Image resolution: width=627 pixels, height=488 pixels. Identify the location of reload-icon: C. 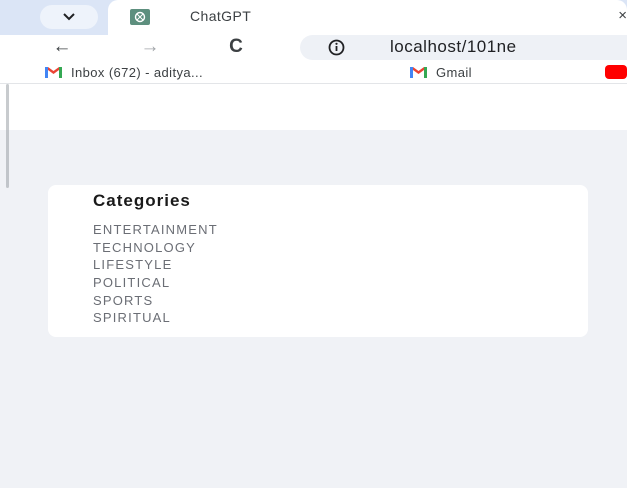
(236, 46).